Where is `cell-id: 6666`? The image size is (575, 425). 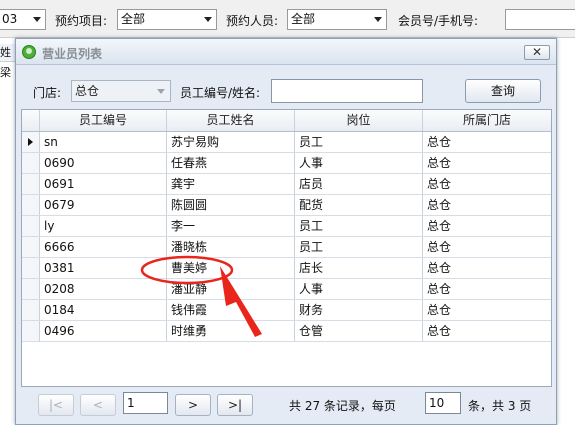
cell-id: 6666 is located at coordinates (103, 247).